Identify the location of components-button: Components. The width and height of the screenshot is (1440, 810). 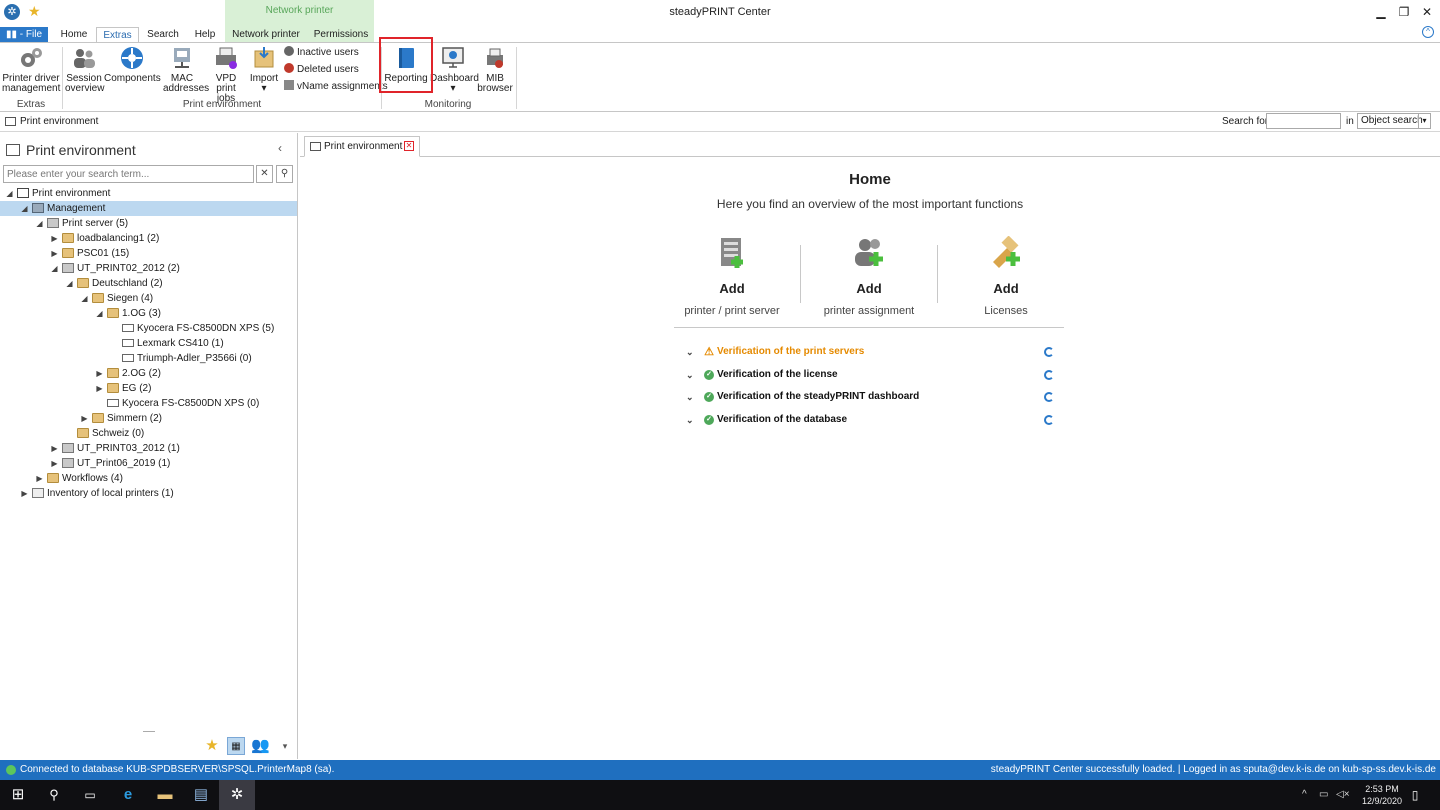
(132, 64).